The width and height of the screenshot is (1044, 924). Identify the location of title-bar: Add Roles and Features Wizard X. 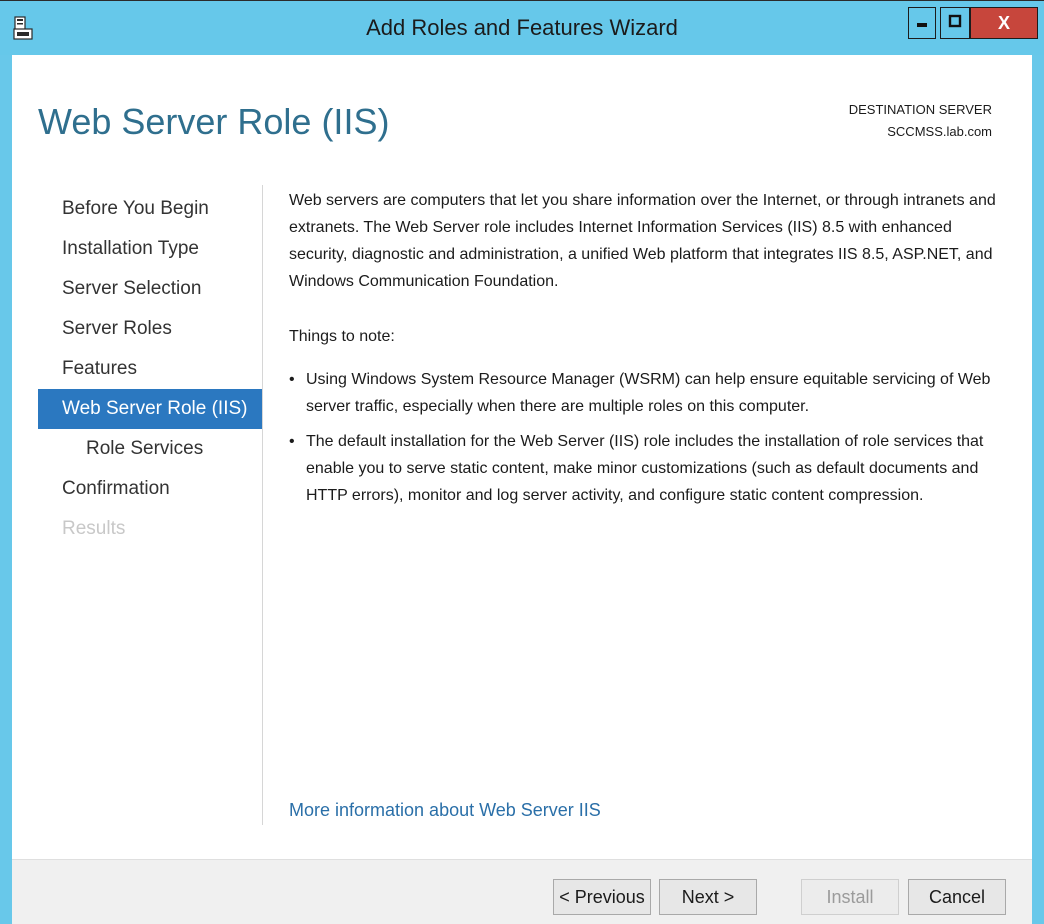
(522, 28).